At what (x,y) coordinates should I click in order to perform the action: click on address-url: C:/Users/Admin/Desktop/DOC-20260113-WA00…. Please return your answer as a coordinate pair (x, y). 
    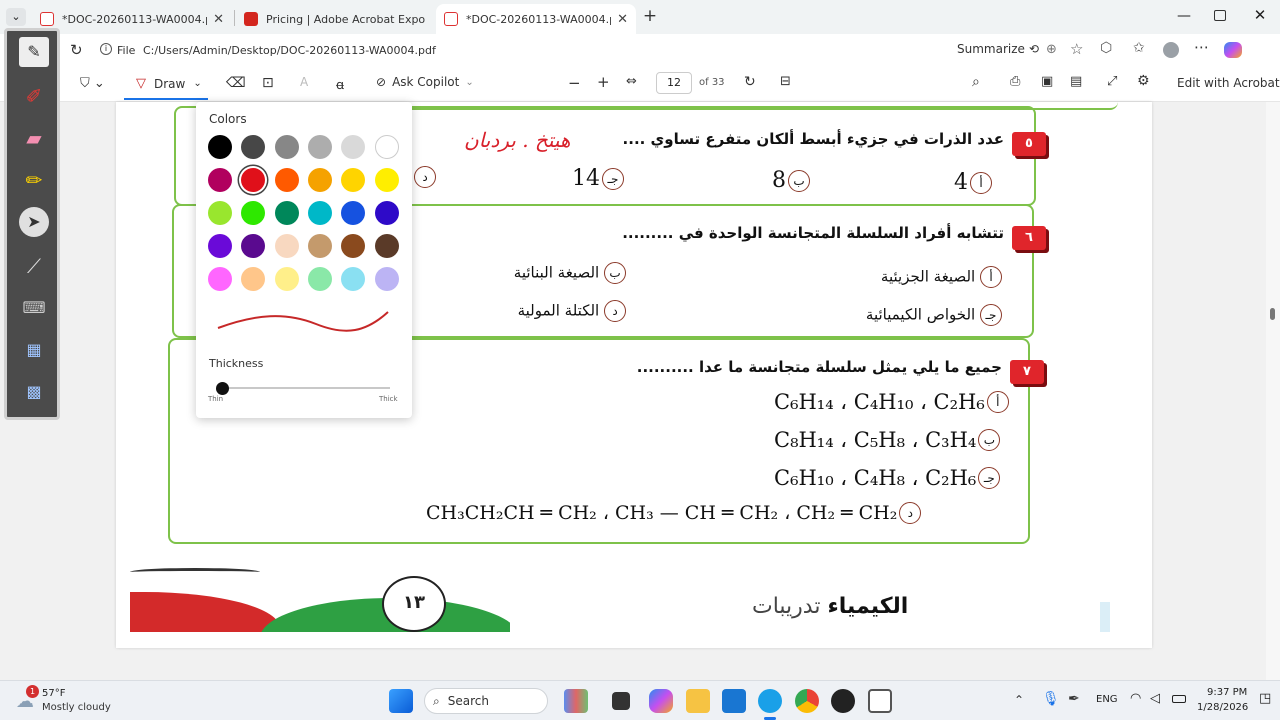
    Looking at the image, I should click on (289, 50).